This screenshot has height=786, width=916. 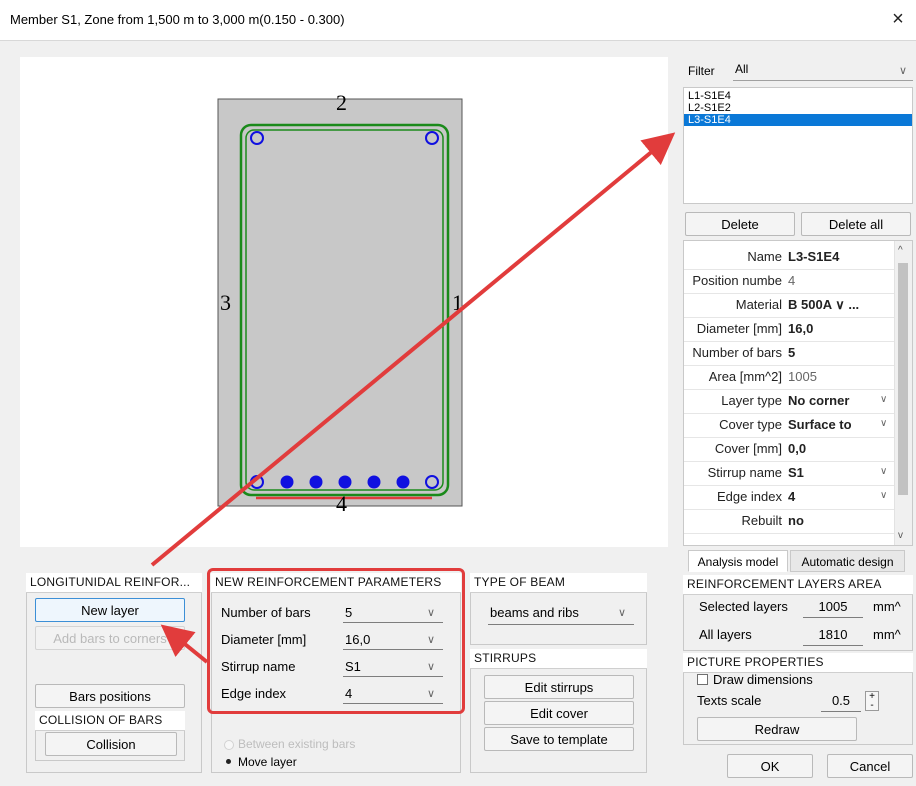 I want to click on property-value: 0,0, so click(x=797, y=448).